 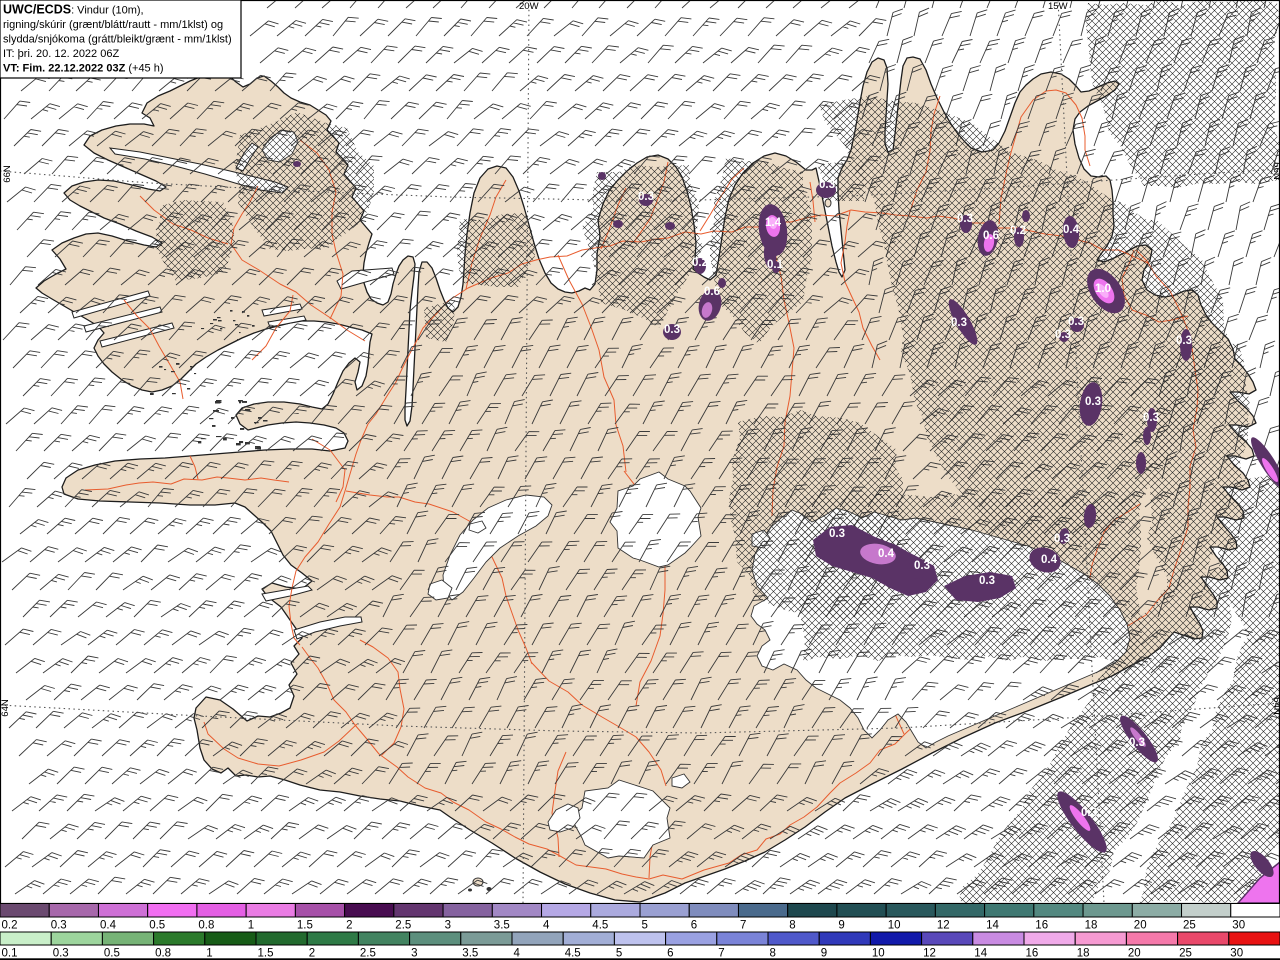 What do you see at coordinates (529, 6) in the screenshot?
I see `svg-text: 20W` at bounding box center [529, 6].